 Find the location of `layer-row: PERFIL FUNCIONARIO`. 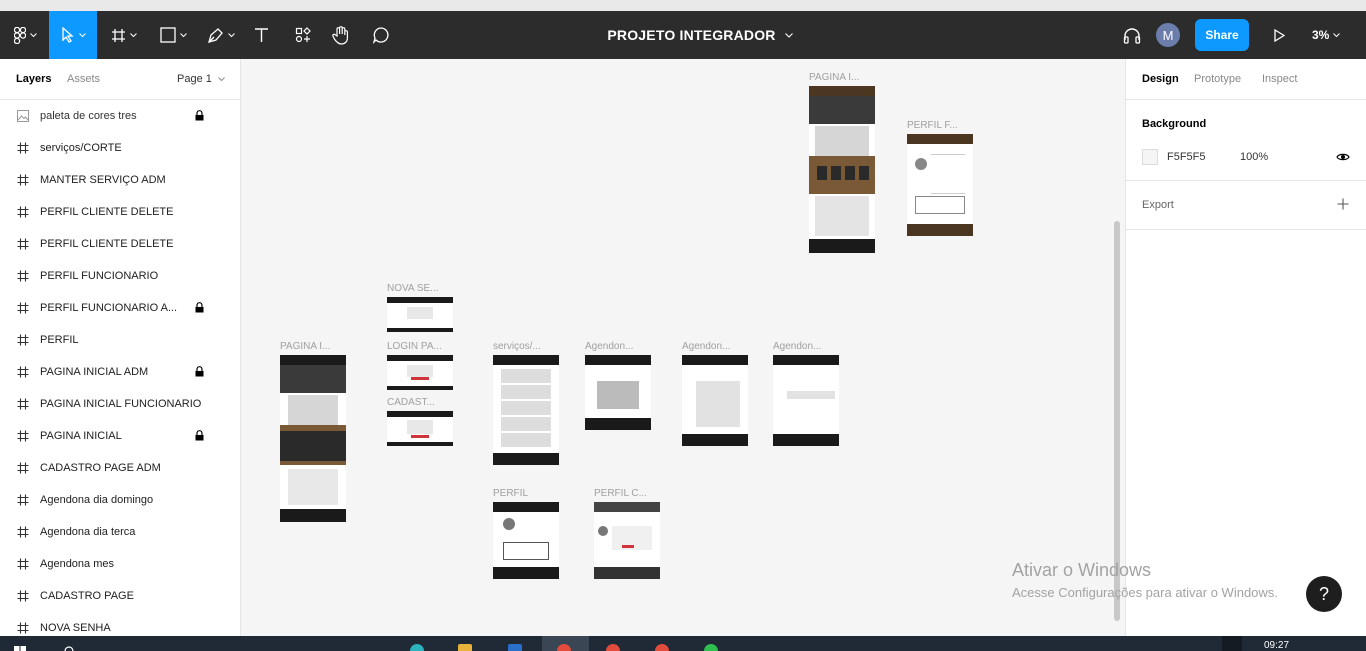

layer-row: PERFIL FUNCIONARIO is located at coordinates (120, 276).